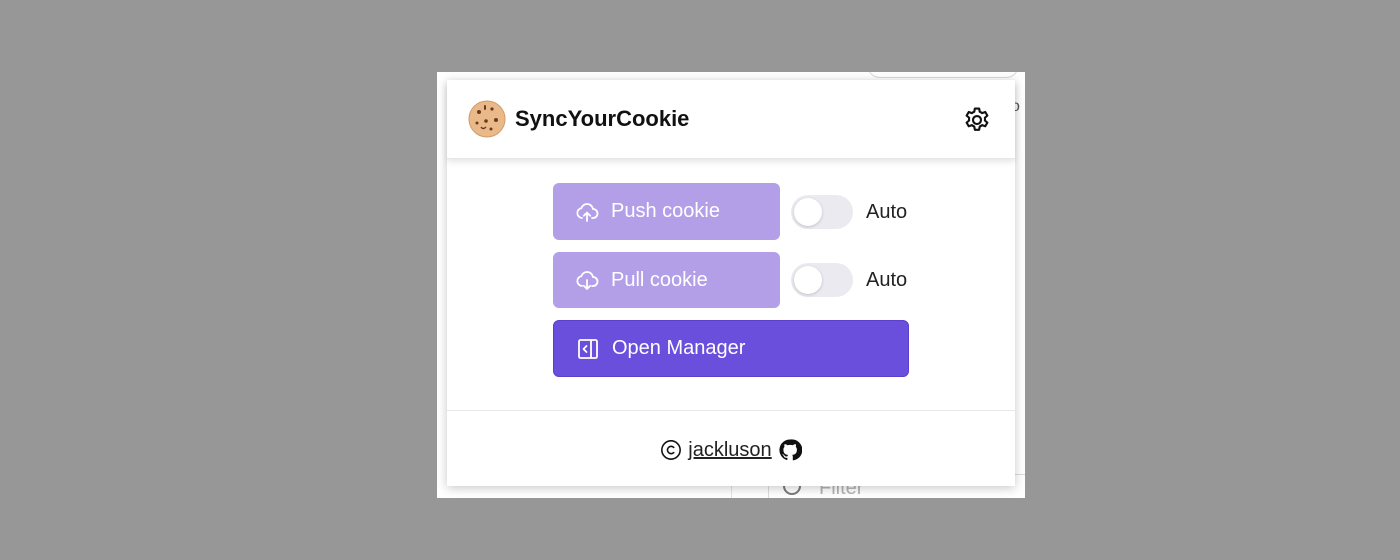  Describe the element at coordinates (659, 279) in the screenshot. I see `pull-cookie-label: Pull cookie` at that location.